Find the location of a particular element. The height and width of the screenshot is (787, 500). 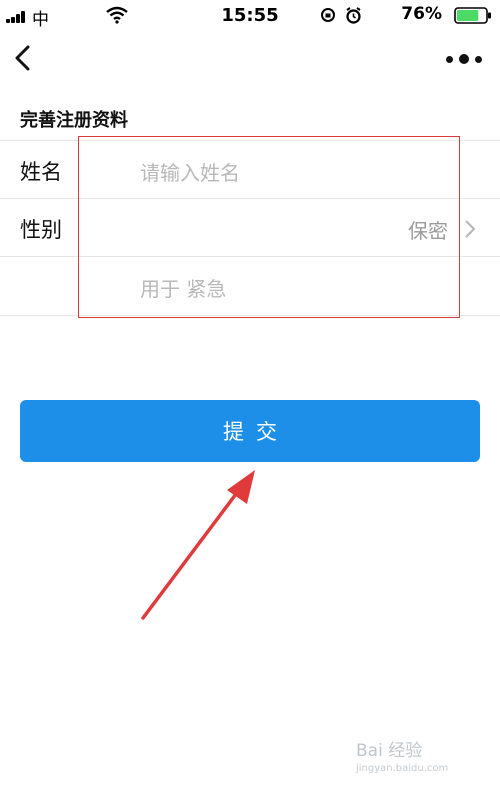

annotation-arrow-icon is located at coordinates (198, 545).